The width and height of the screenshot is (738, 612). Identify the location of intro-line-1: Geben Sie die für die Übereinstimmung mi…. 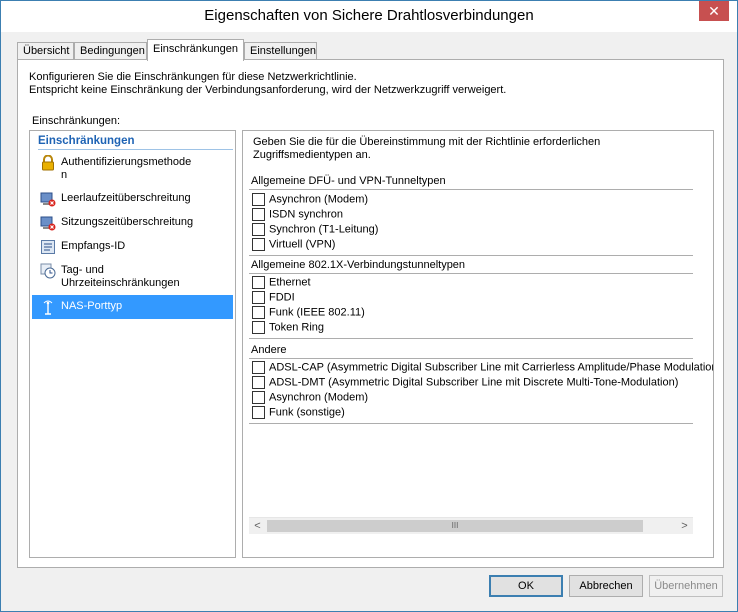
(427, 142).